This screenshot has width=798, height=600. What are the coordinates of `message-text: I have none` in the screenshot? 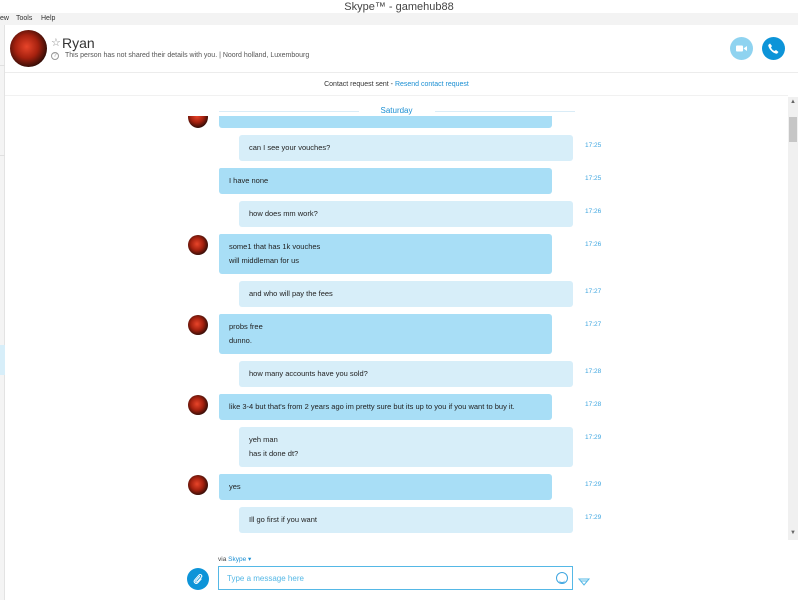 It's located at (249, 180).